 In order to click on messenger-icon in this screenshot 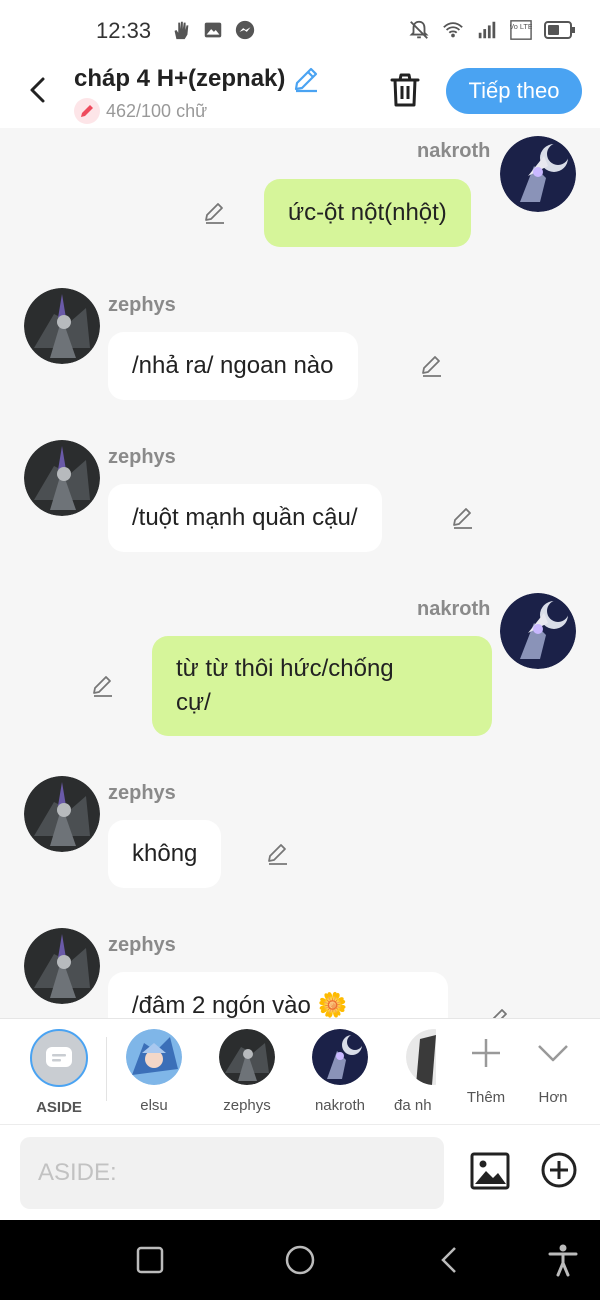, I will do `click(245, 30)`.